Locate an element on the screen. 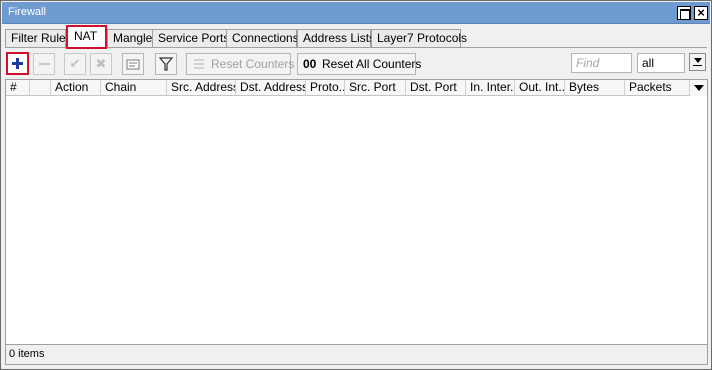  close-button: × is located at coordinates (701, 12).